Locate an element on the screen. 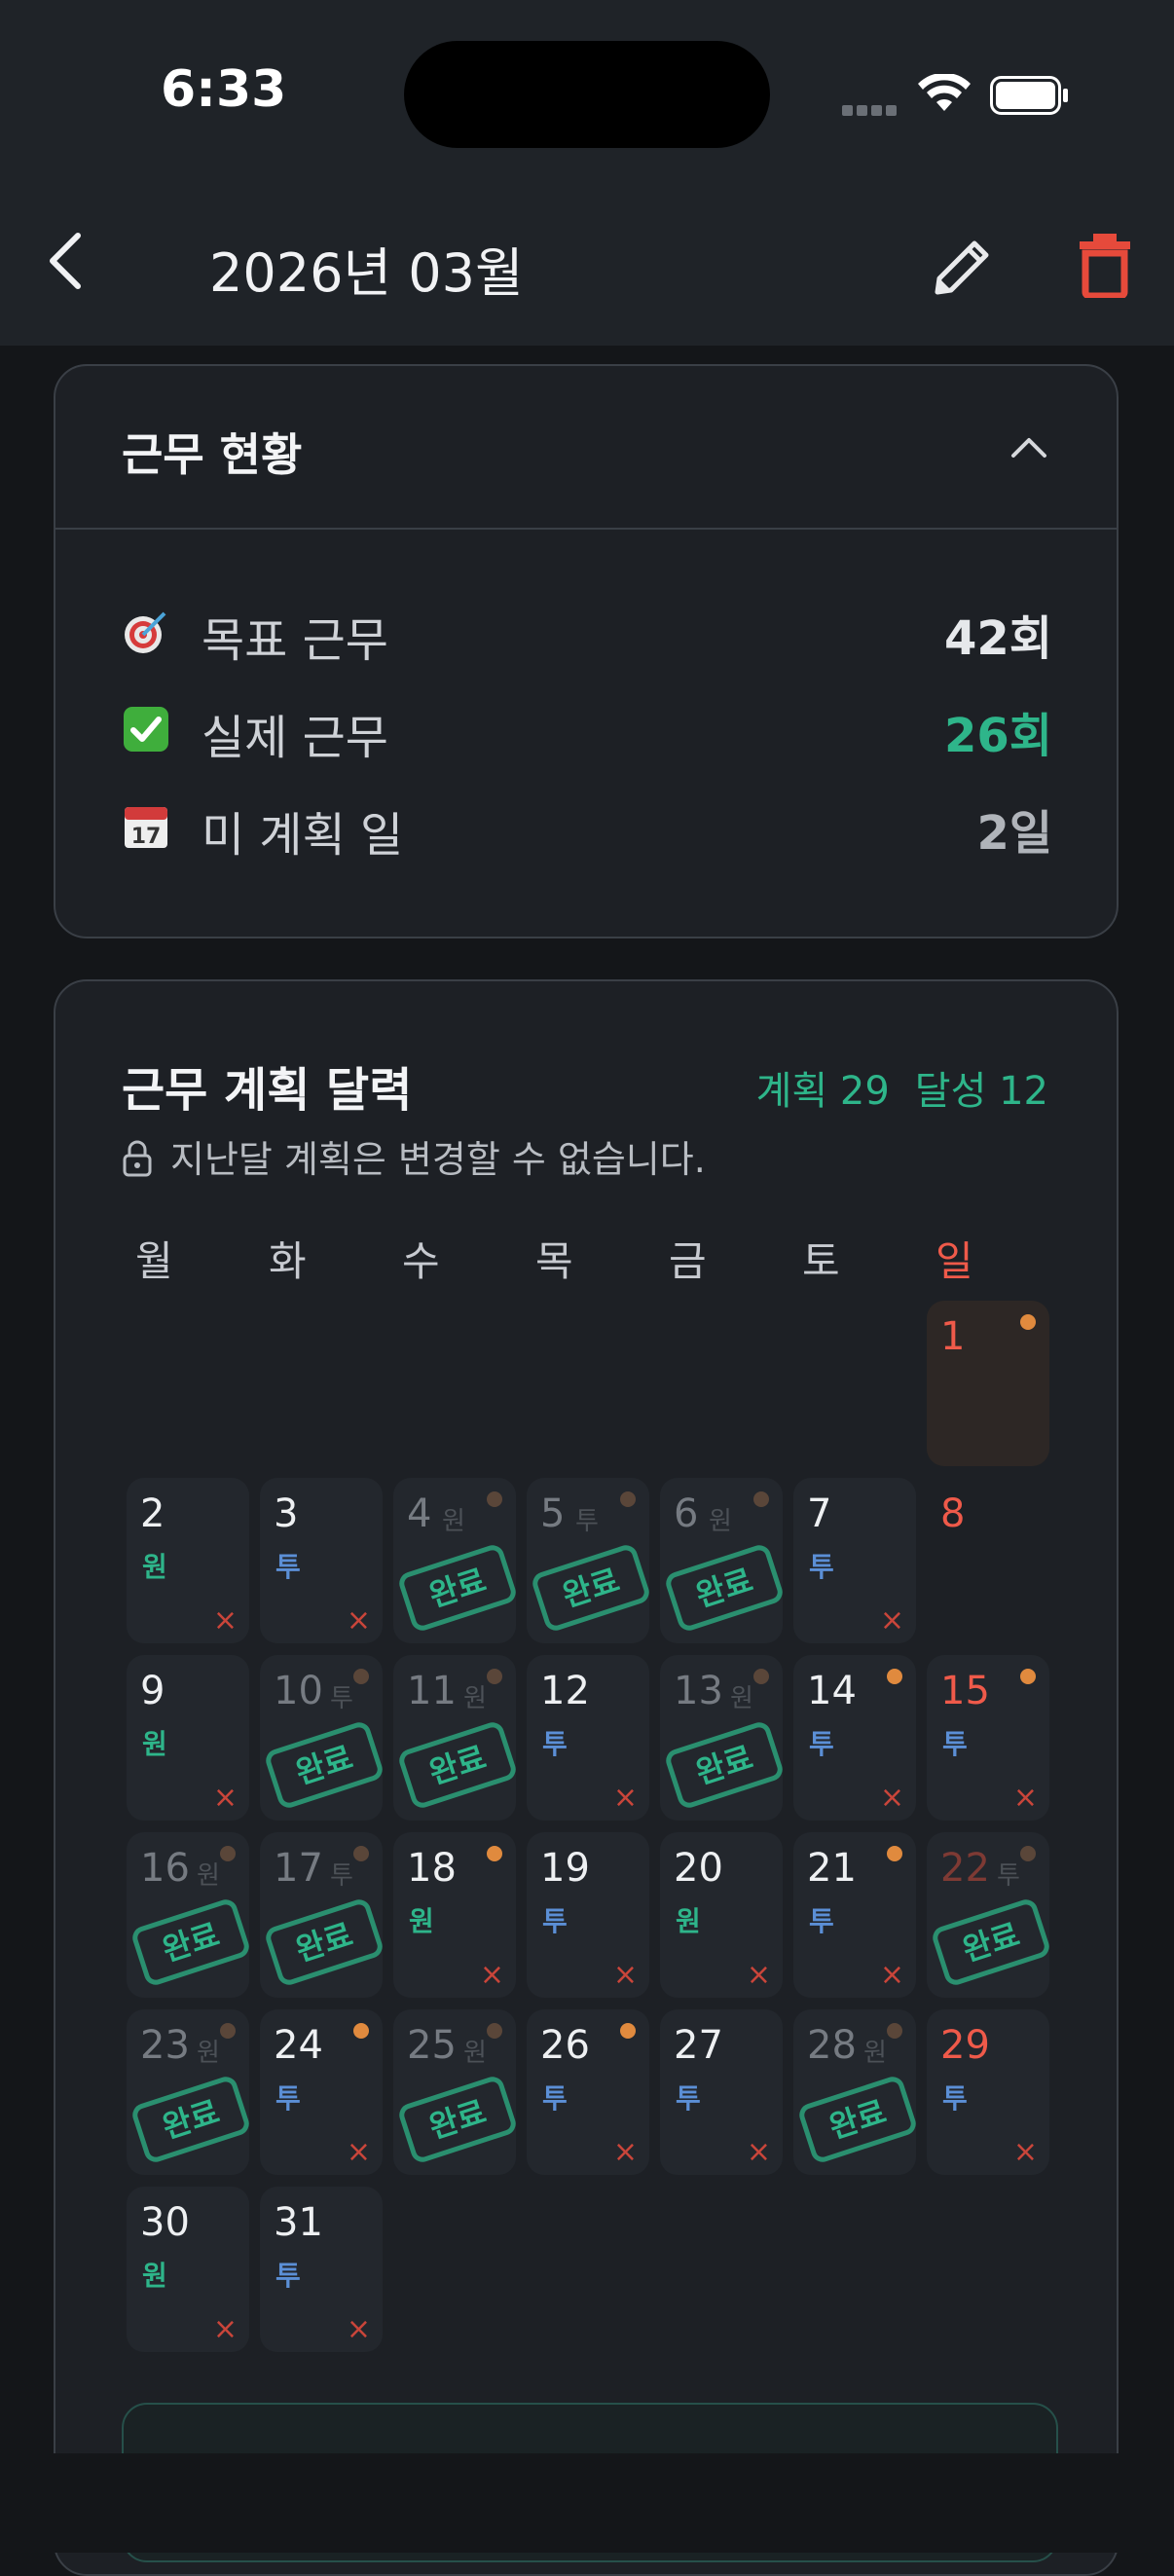  day-number: 1 is located at coordinates (953, 1336).